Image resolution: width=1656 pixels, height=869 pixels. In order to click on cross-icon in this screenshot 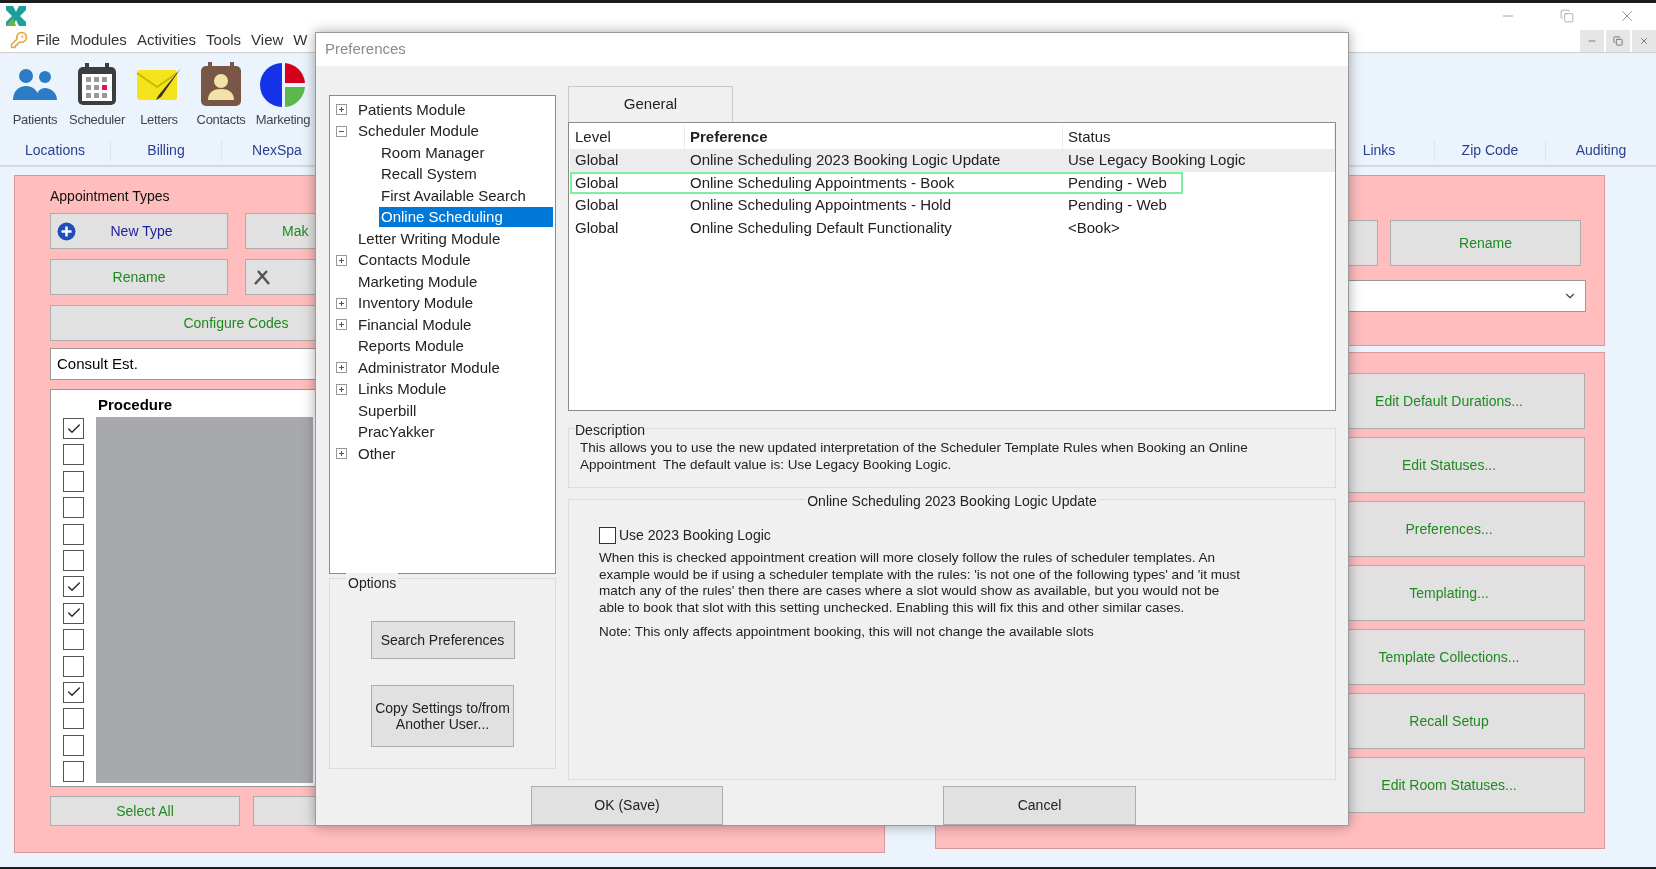, I will do `click(262, 277)`.